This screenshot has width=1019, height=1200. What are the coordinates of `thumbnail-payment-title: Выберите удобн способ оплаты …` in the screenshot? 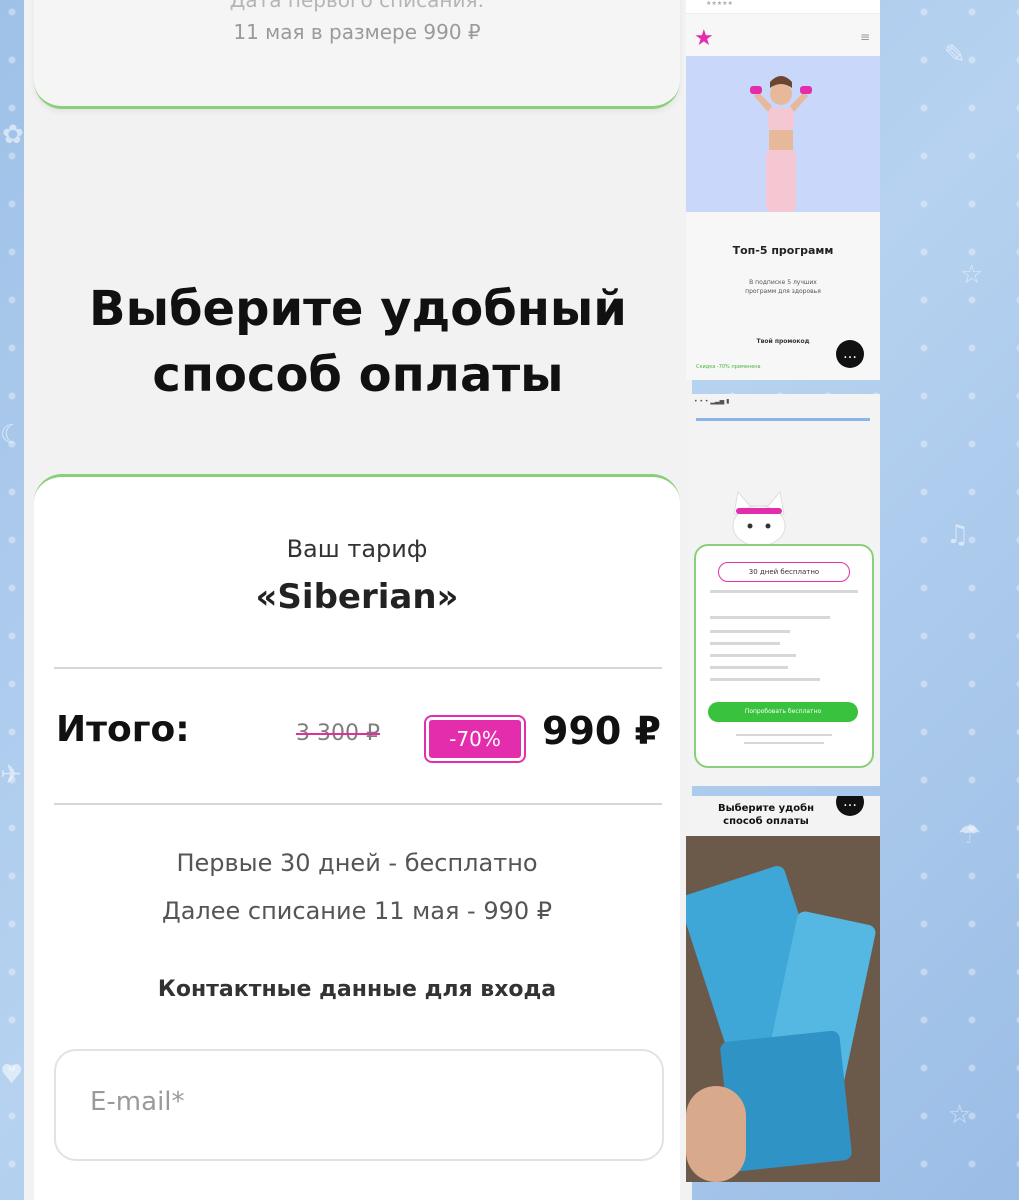 It's located at (783, 816).